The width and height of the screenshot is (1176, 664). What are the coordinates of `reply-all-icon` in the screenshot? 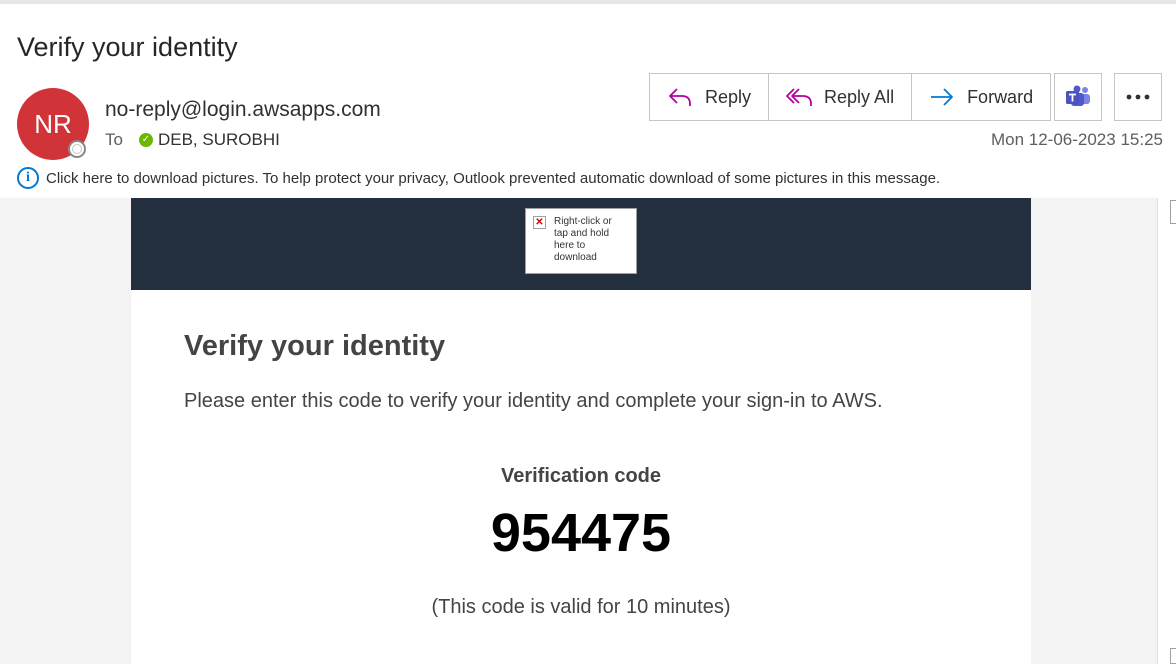 It's located at (799, 97).